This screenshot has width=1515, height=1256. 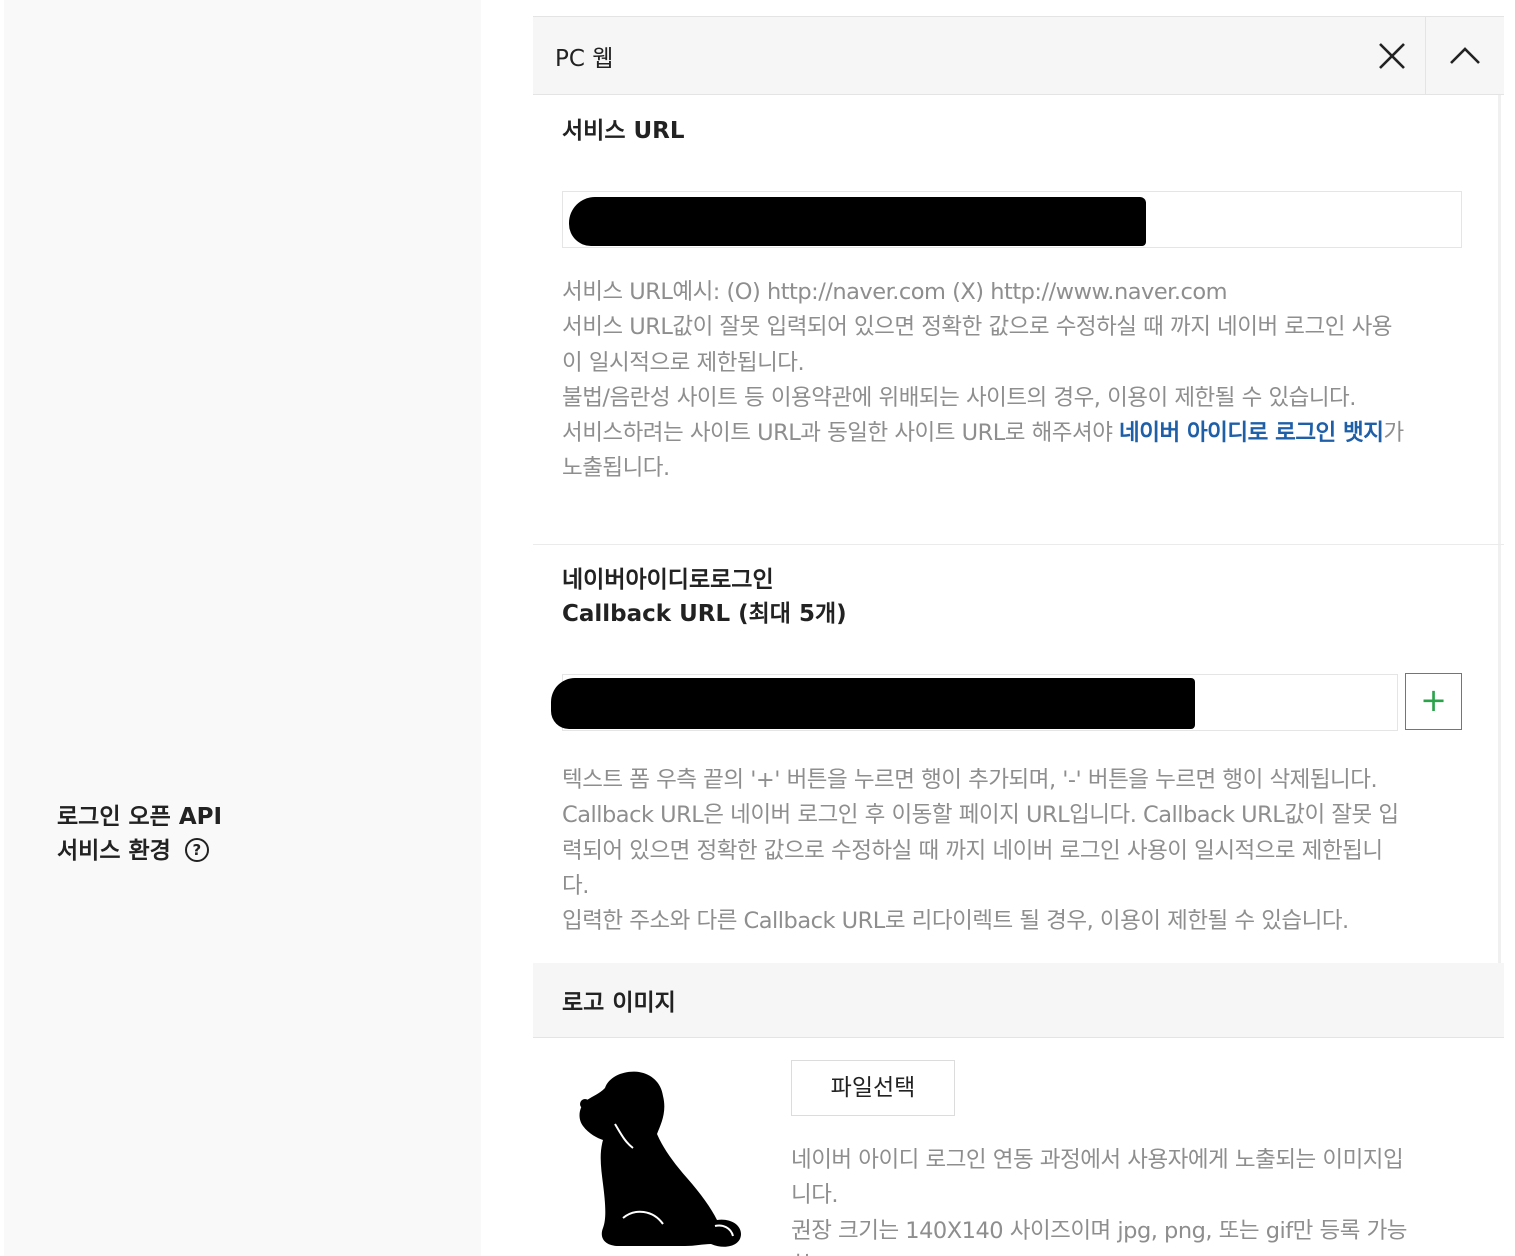 I want to click on callback-title-line2: Callback URL (최대 5개), so click(x=704, y=614).